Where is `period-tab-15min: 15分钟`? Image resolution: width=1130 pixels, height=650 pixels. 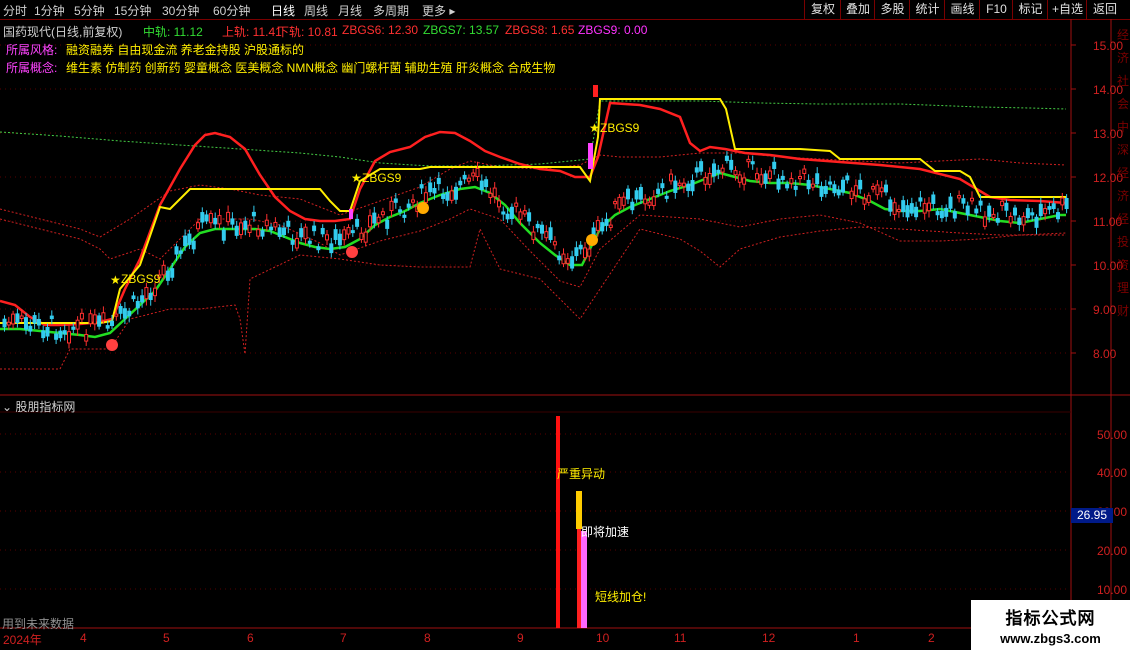 period-tab-15min: 15分钟 is located at coordinates (132, 10).